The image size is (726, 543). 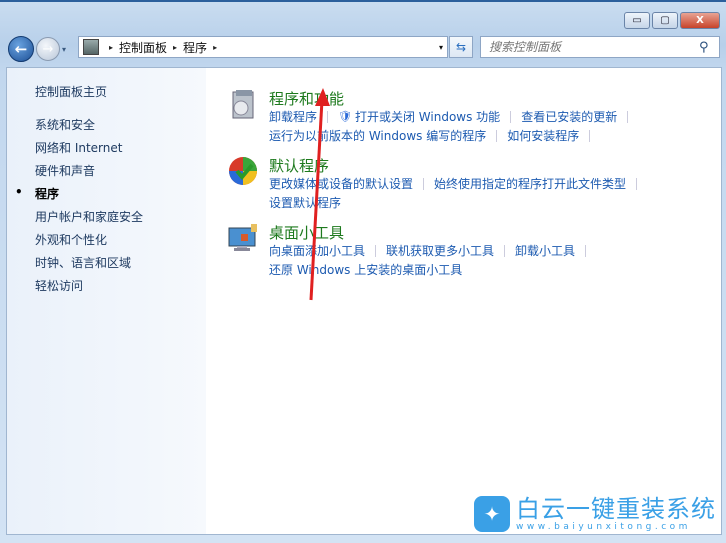 I want to click on minimize-button: ▭, so click(x=637, y=20).